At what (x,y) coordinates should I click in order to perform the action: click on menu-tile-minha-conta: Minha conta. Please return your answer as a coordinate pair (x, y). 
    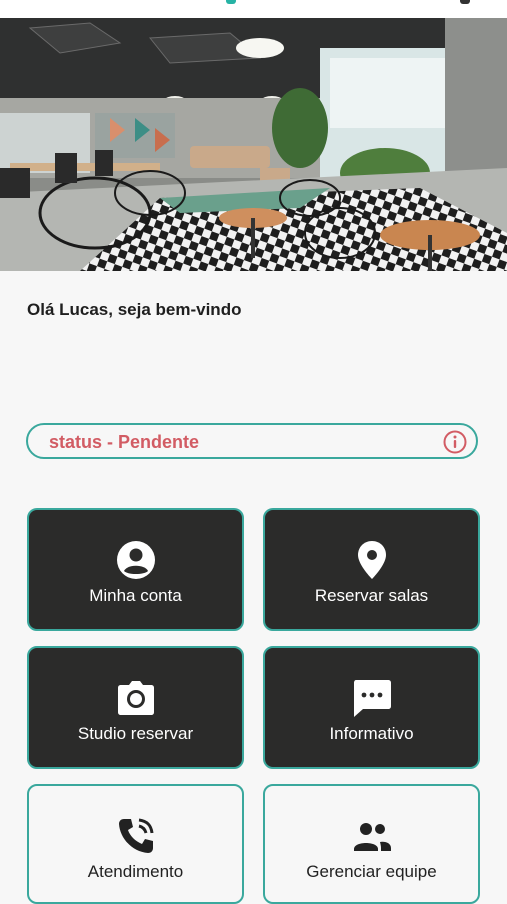
    Looking at the image, I should click on (135, 569).